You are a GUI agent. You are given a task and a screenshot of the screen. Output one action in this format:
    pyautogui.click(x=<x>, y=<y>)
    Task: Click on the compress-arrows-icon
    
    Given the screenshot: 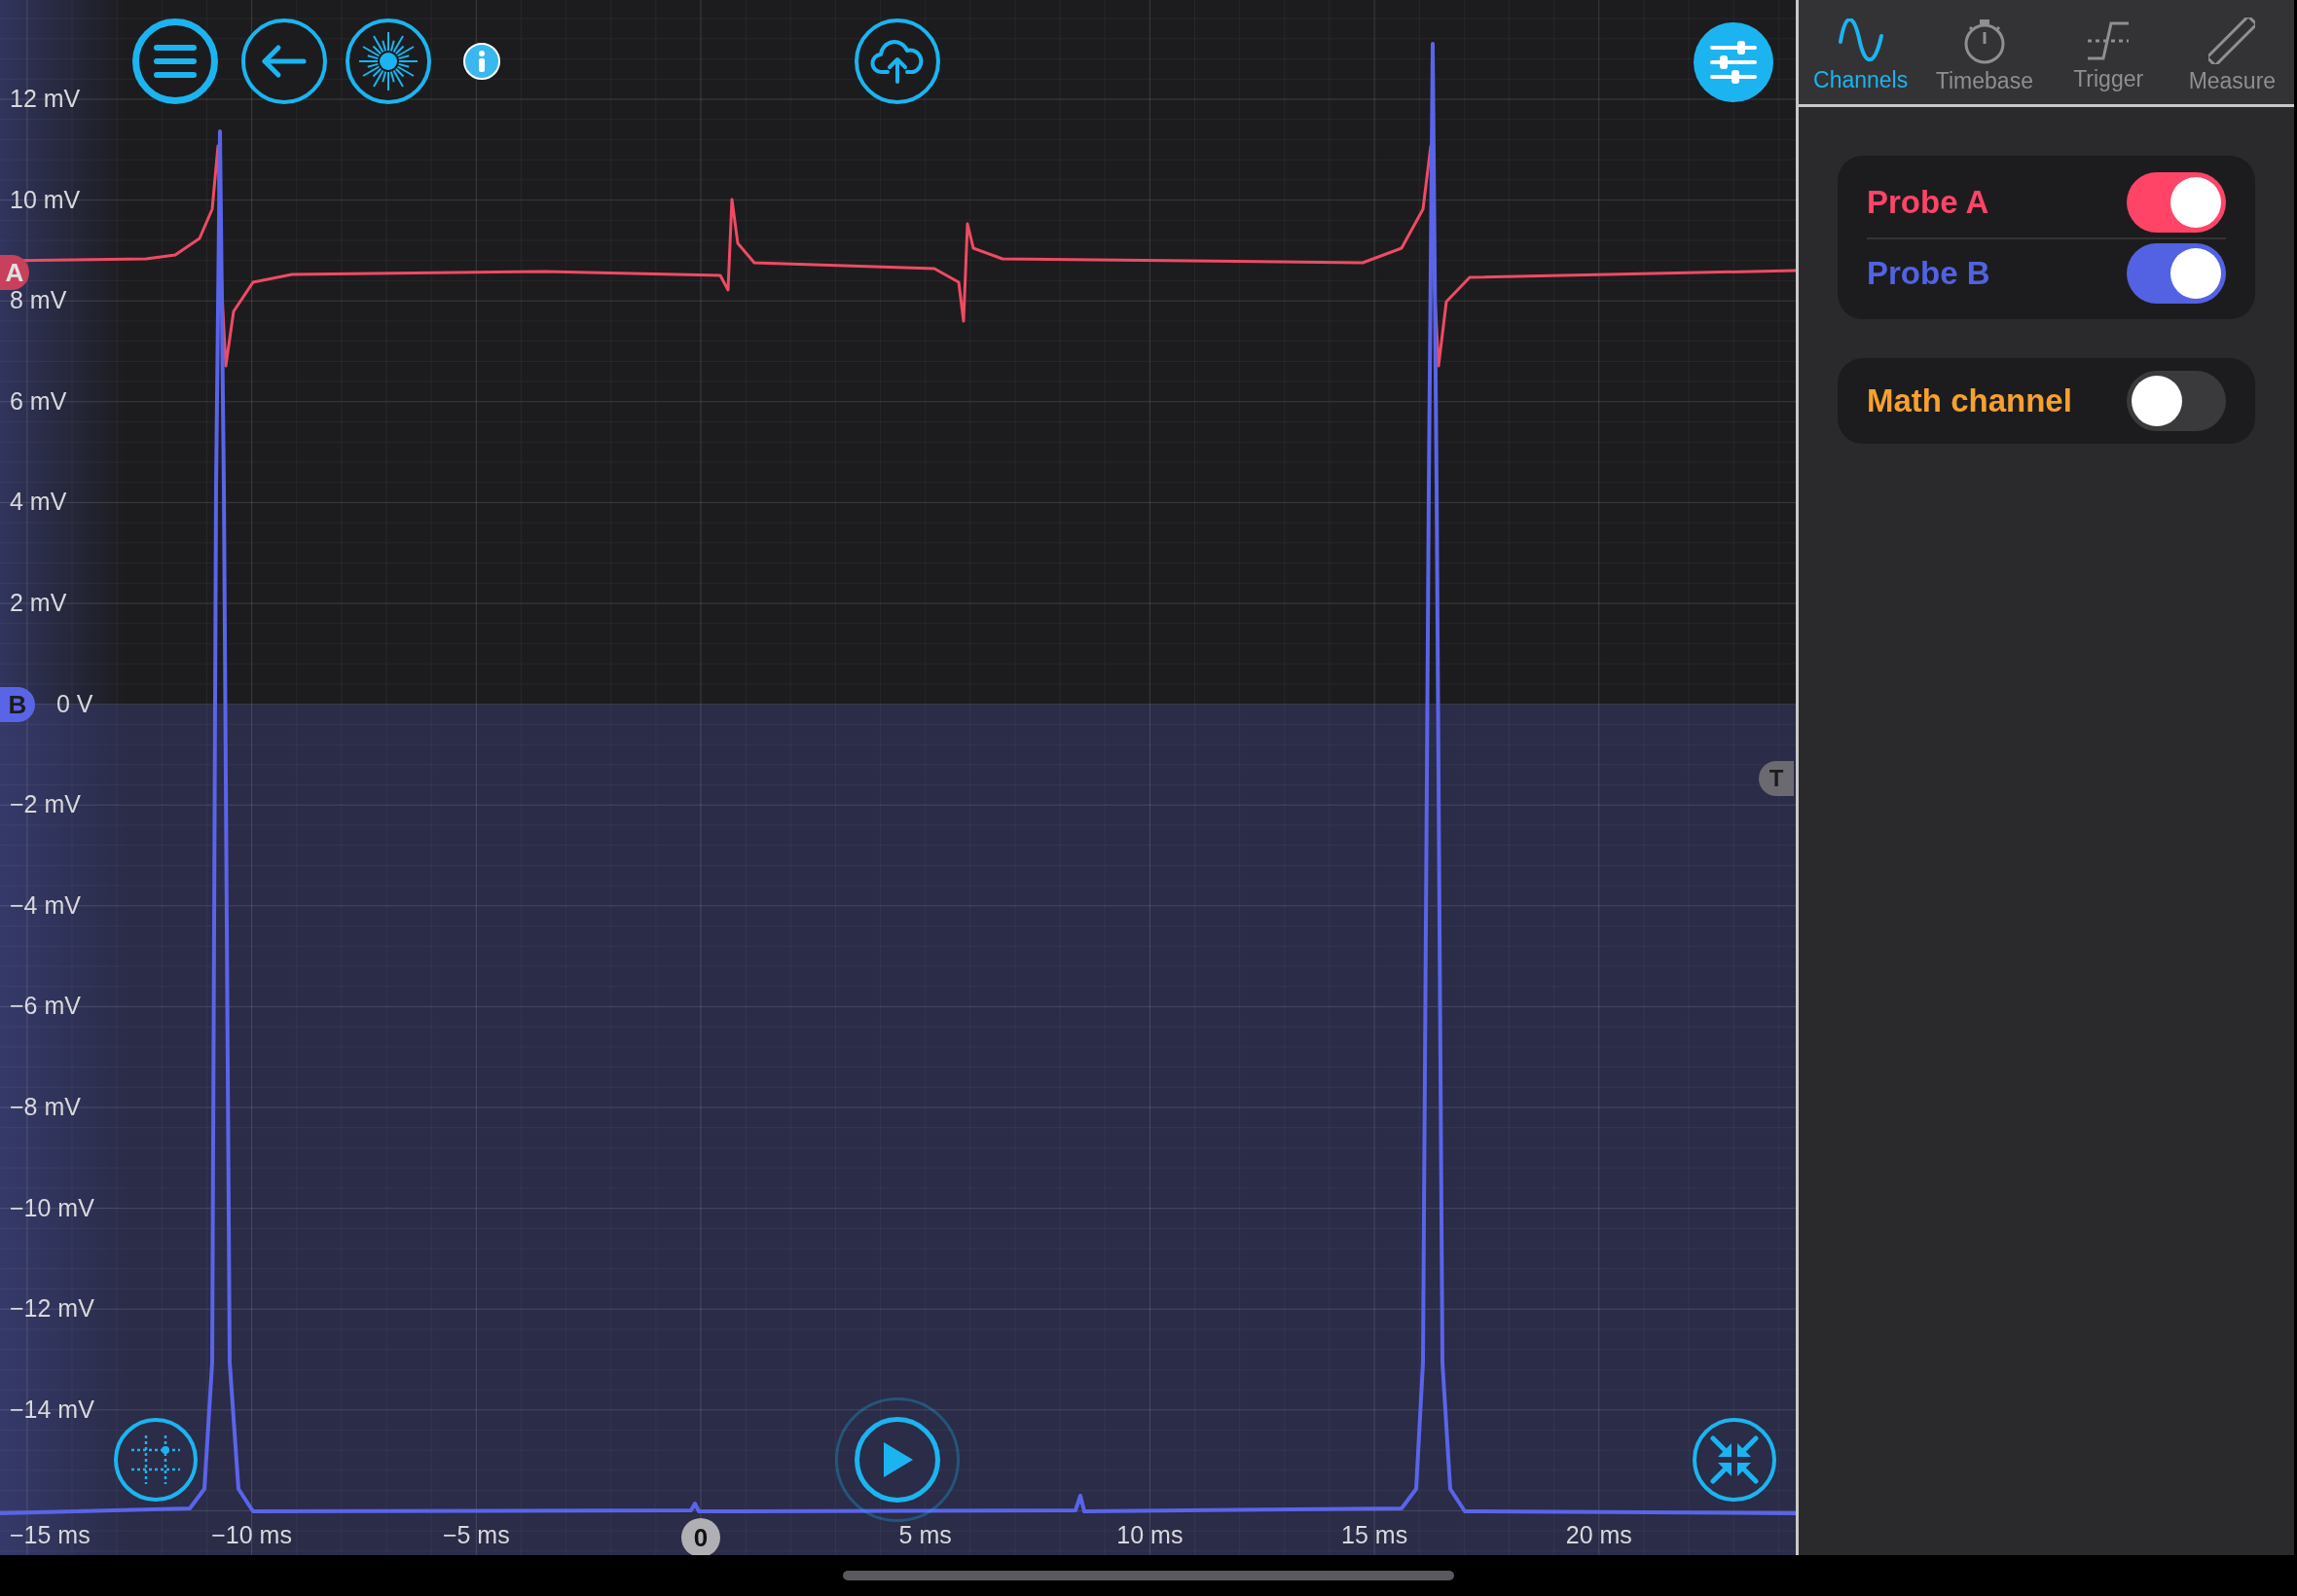 What is the action you would take?
    pyautogui.click(x=1734, y=1460)
    